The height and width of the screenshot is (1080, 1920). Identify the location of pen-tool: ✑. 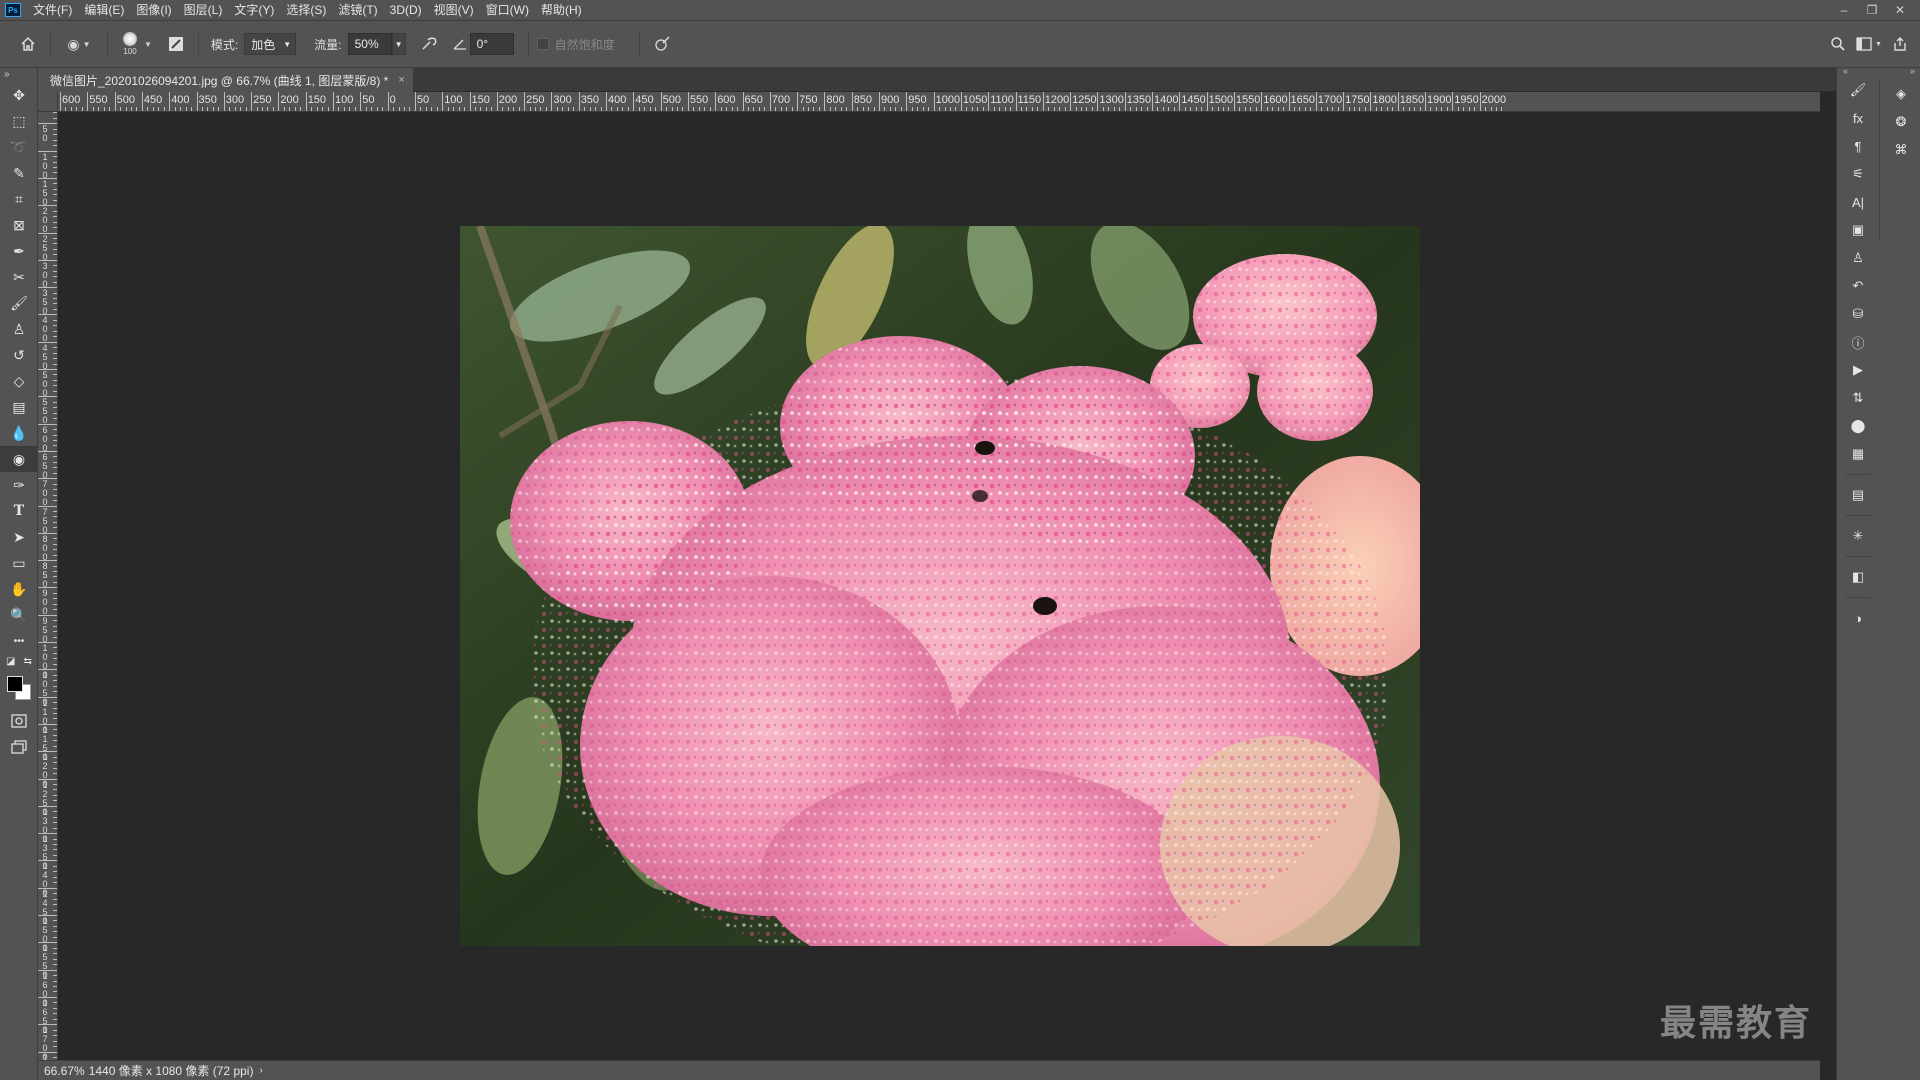
(19, 485).